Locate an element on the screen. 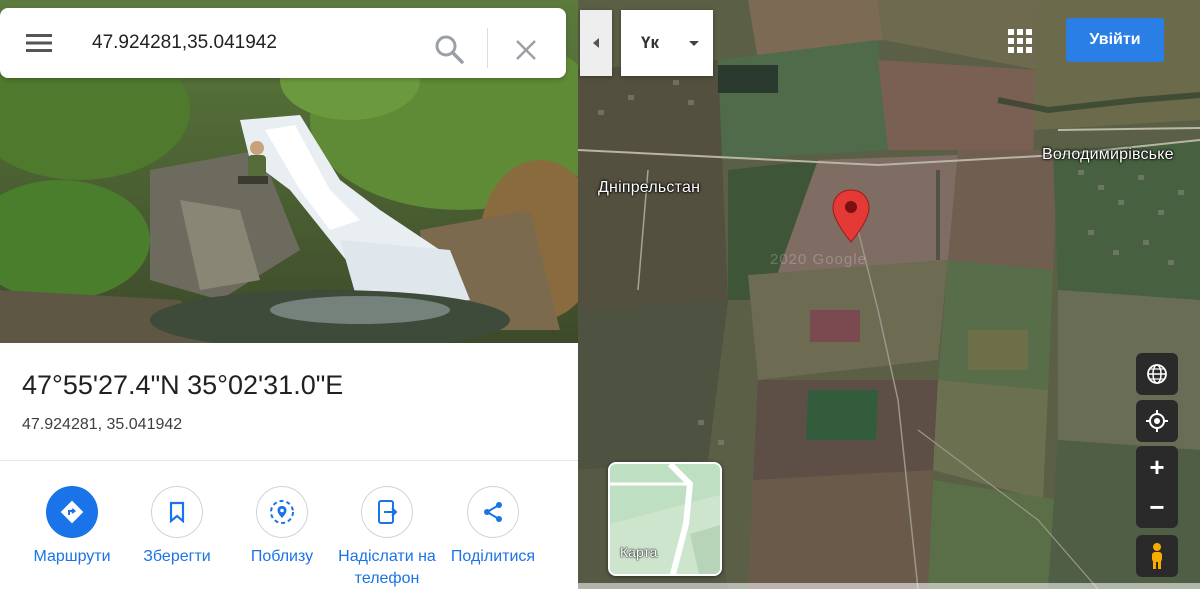 The width and height of the screenshot is (1200, 589). place-subtitle: 47.924281, 35.041942 is located at coordinates (102, 424).